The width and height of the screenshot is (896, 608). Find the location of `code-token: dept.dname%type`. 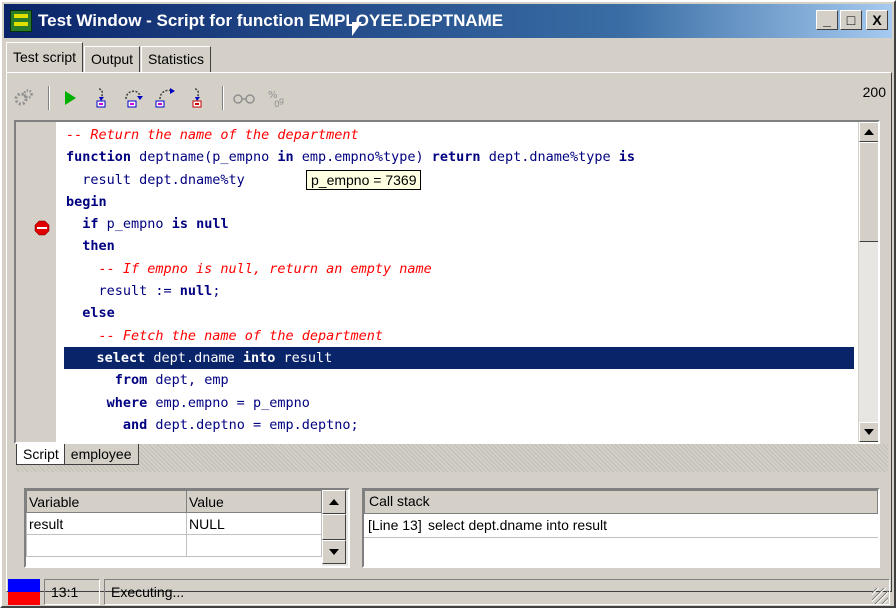

code-token: dept.dname%type is located at coordinates (549, 157).